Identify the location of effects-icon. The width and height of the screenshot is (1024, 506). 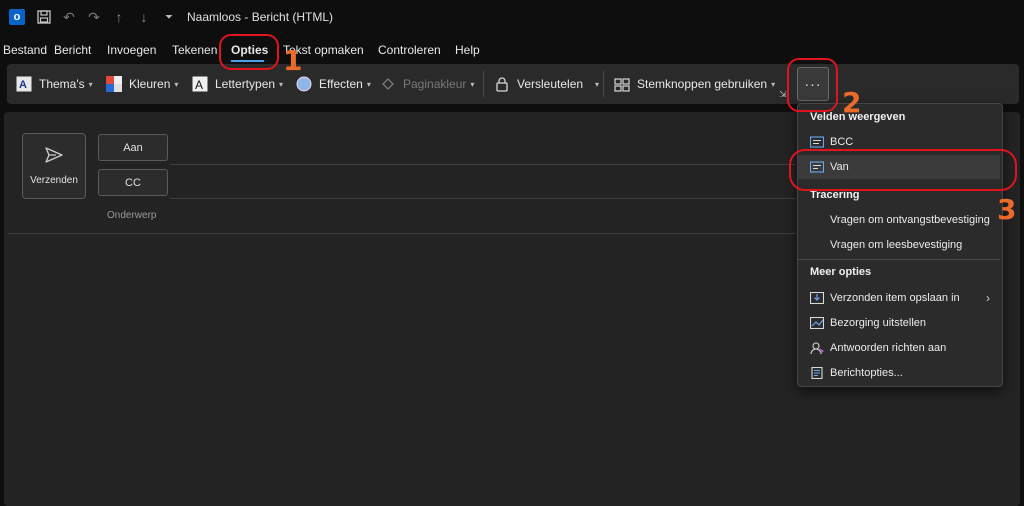
(304, 84).